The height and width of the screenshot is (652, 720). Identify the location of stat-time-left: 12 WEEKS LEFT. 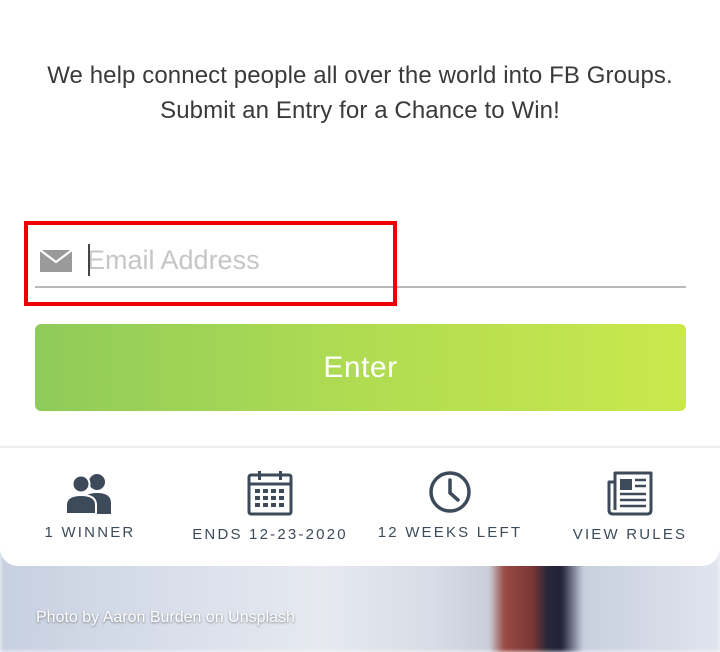
(450, 505).